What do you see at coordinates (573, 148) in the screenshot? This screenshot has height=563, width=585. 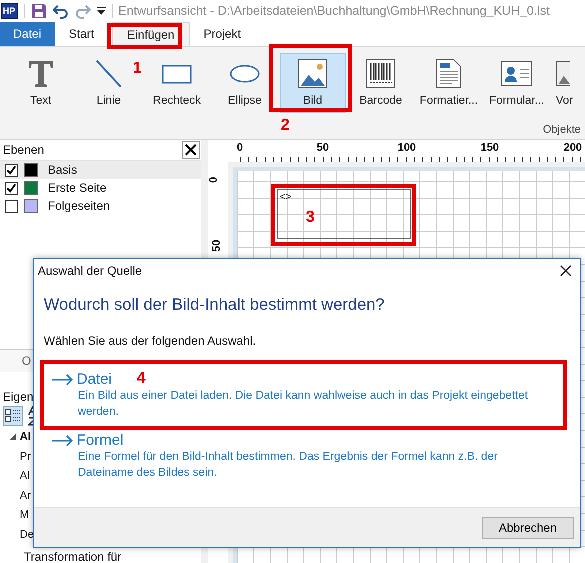 I see `ruler-label: 200` at bounding box center [573, 148].